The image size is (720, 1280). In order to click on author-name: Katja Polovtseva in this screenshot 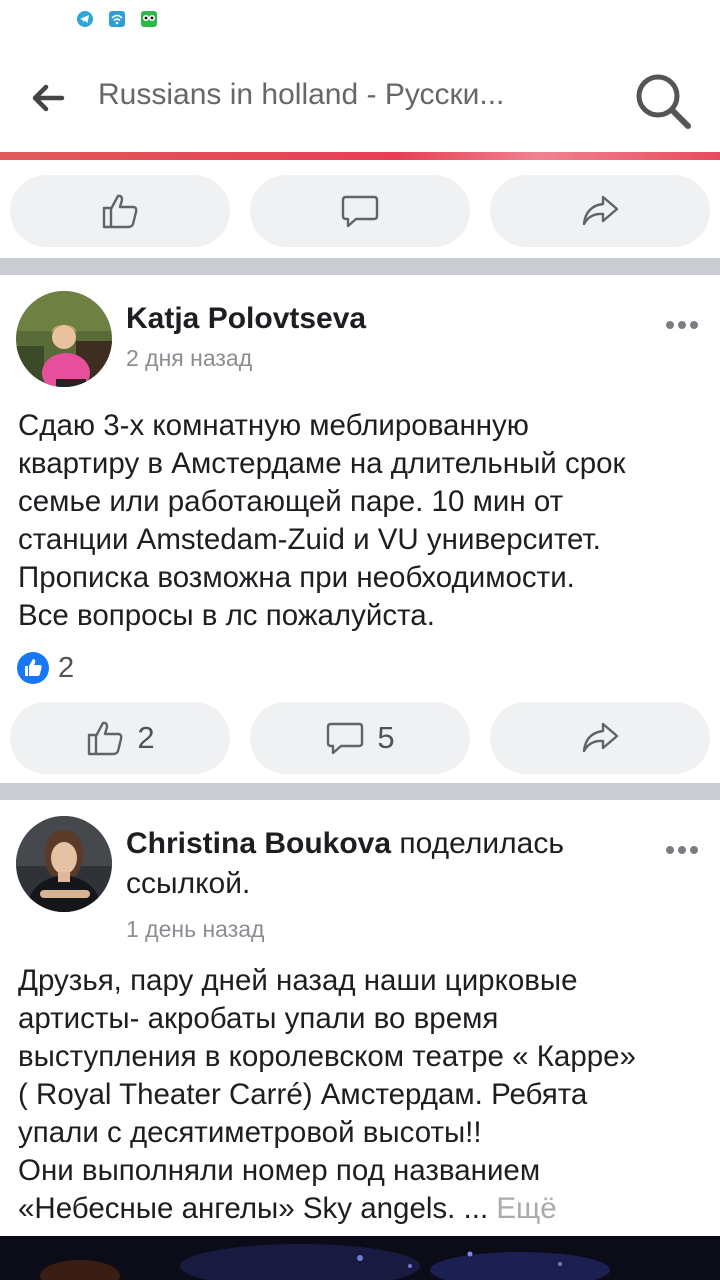, I will do `click(246, 318)`.